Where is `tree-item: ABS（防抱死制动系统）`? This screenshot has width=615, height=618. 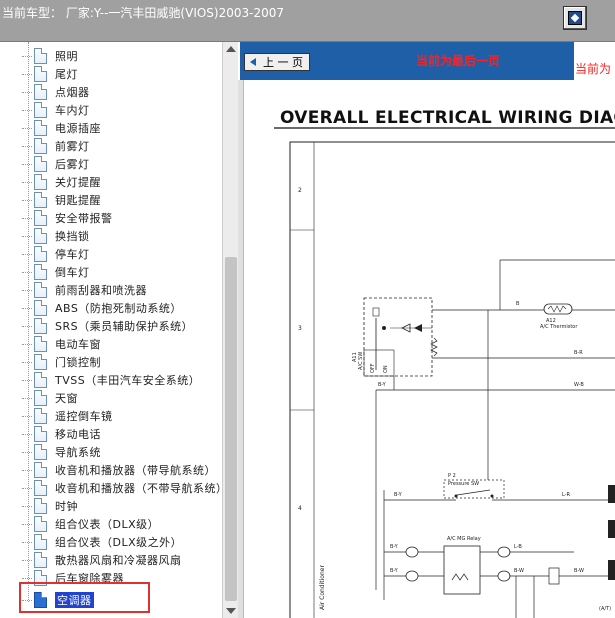 tree-item: ABS（防抱死制动系统） is located at coordinates (102, 308).